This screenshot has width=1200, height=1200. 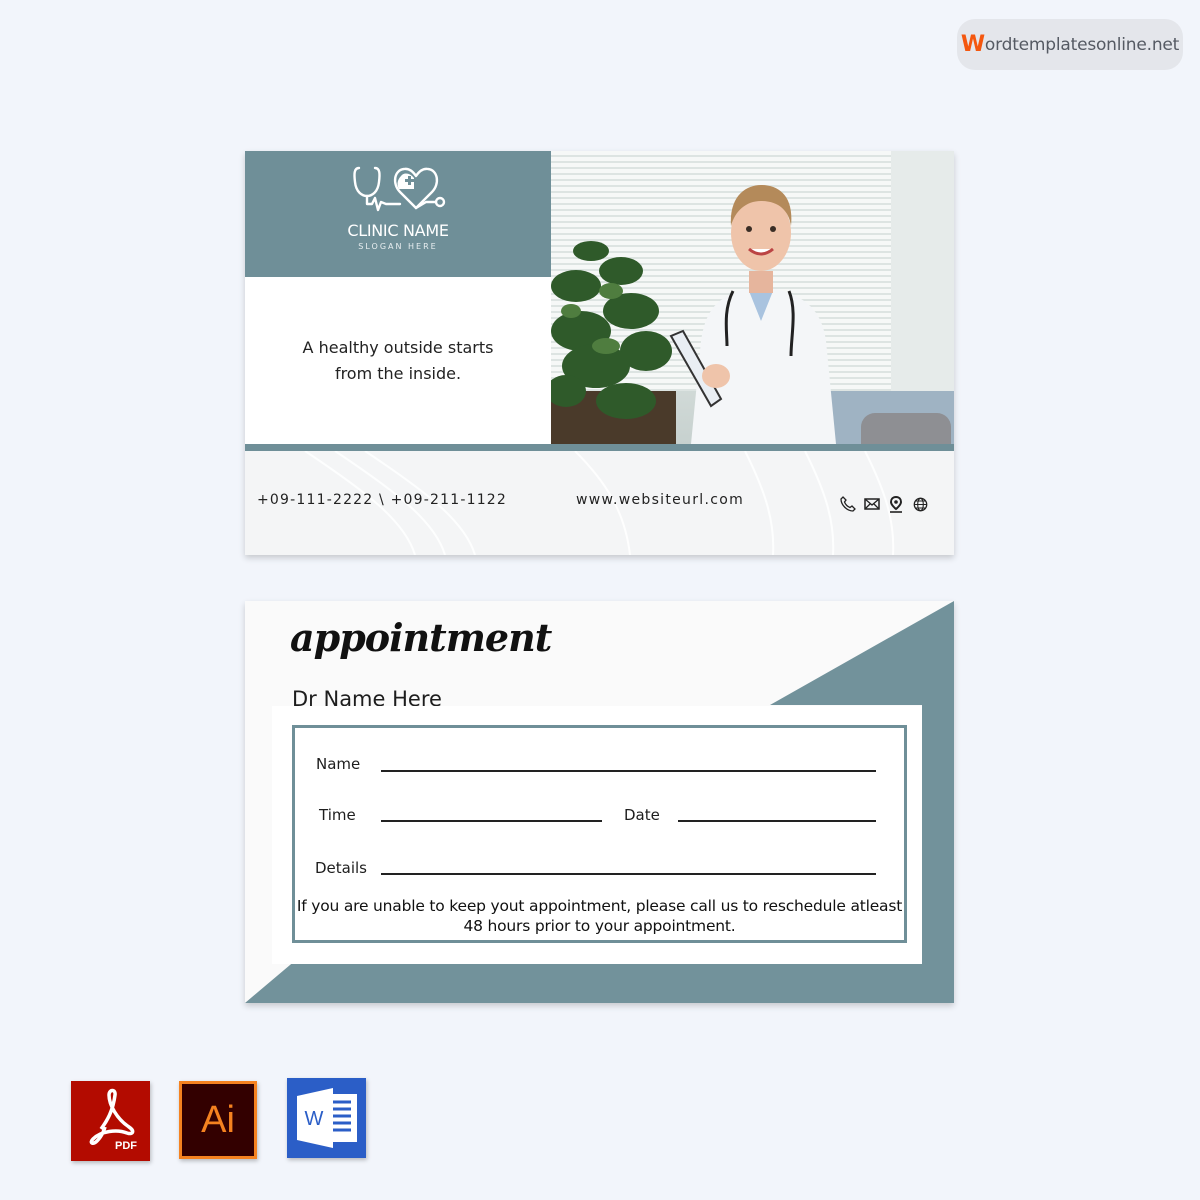 I want to click on name-input-line, so click(x=628, y=771).